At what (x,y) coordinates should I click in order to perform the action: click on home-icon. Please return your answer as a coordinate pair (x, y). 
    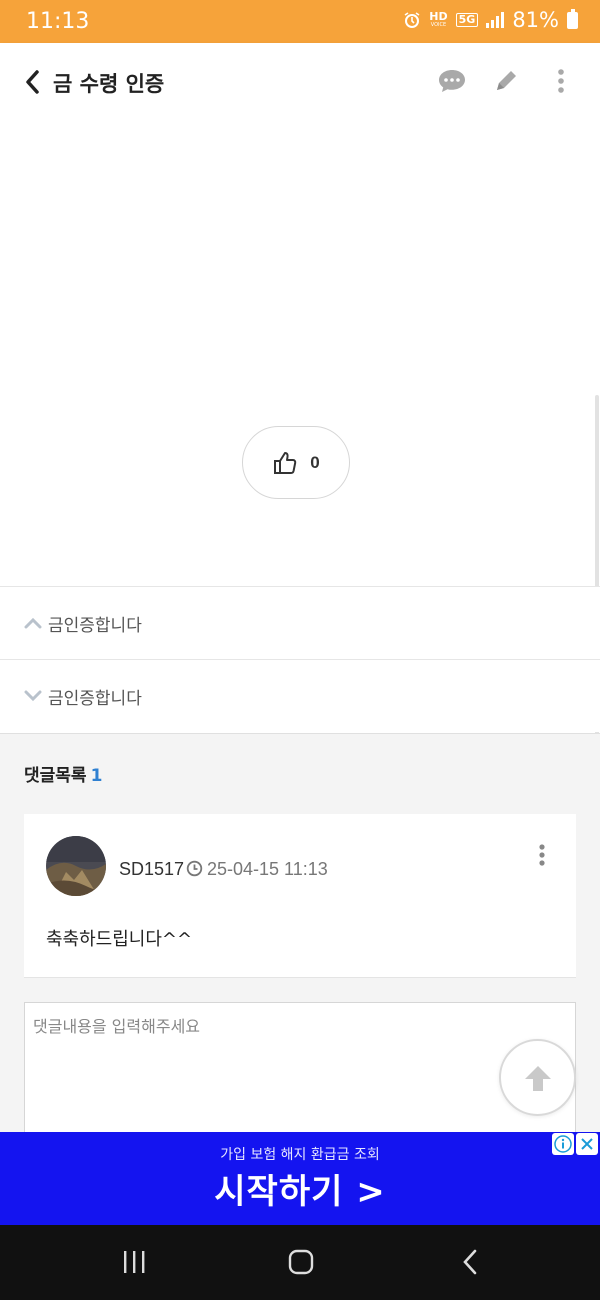
    Looking at the image, I should click on (301, 1262).